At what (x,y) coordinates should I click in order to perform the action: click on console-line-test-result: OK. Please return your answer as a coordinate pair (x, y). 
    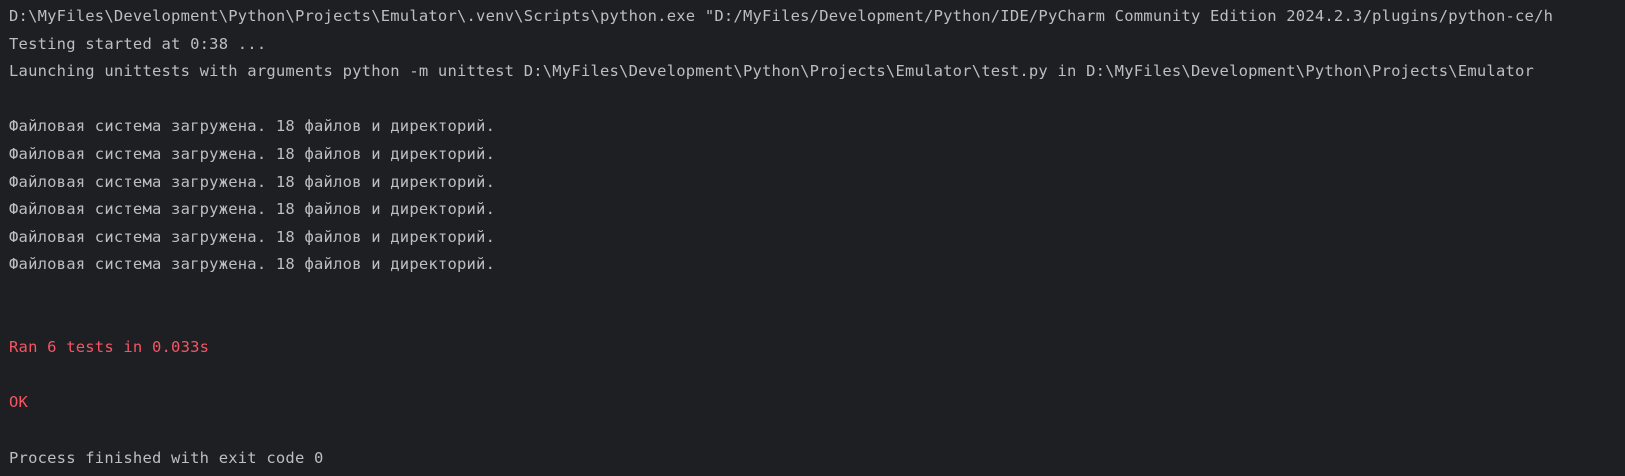
    Looking at the image, I should click on (19, 402).